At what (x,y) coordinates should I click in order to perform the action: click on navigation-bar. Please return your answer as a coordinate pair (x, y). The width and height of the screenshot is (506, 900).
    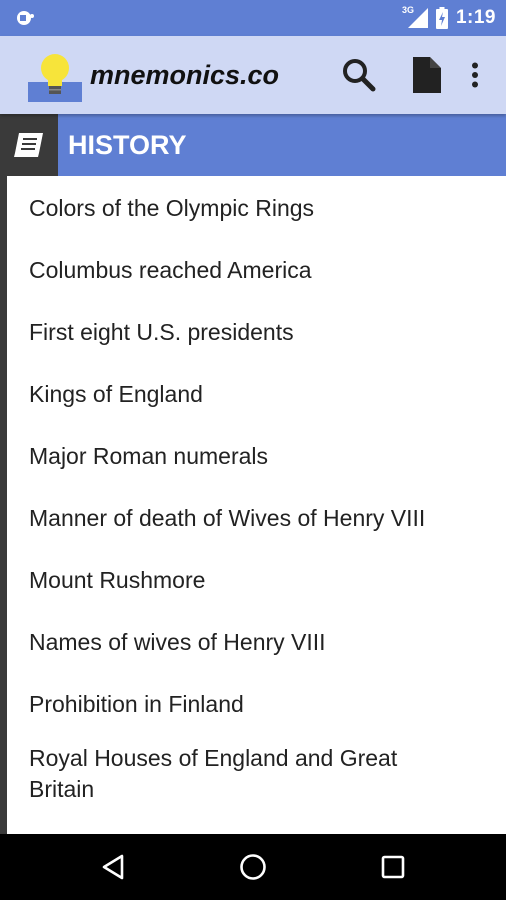
    Looking at the image, I should click on (253, 867).